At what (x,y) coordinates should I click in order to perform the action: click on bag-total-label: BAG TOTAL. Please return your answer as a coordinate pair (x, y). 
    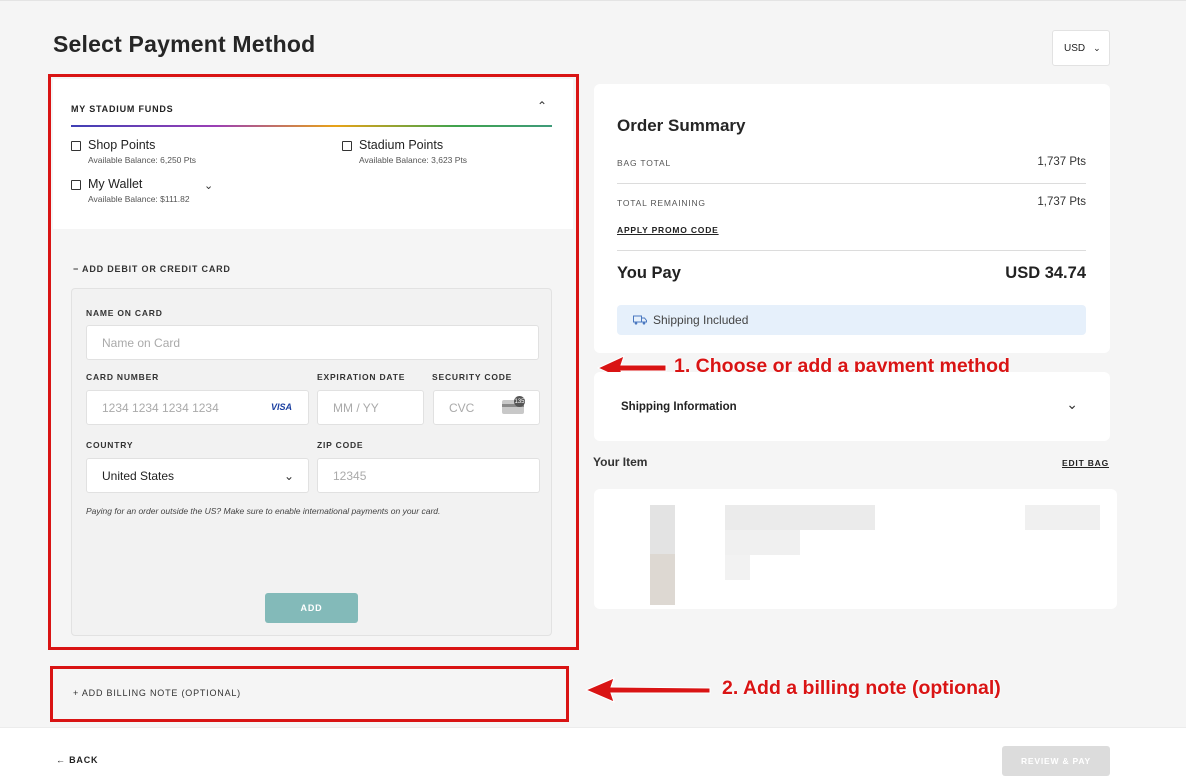
    Looking at the image, I should click on (644, 163).